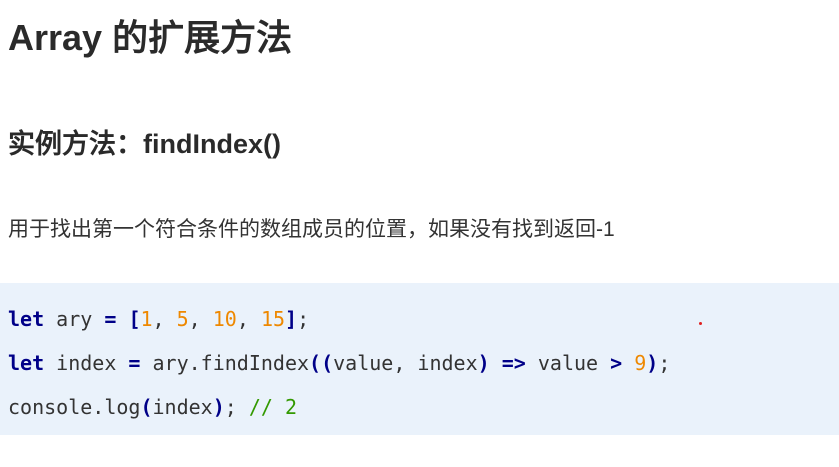  I want to click on code-number: 15, so click(273, 319).